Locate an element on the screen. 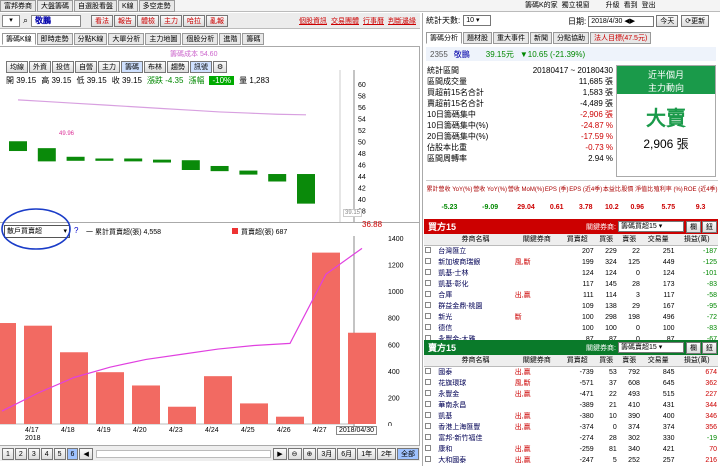 This screenshot has height=466, width=720. table-cell: 新光 is located at coordinates (475, 317).